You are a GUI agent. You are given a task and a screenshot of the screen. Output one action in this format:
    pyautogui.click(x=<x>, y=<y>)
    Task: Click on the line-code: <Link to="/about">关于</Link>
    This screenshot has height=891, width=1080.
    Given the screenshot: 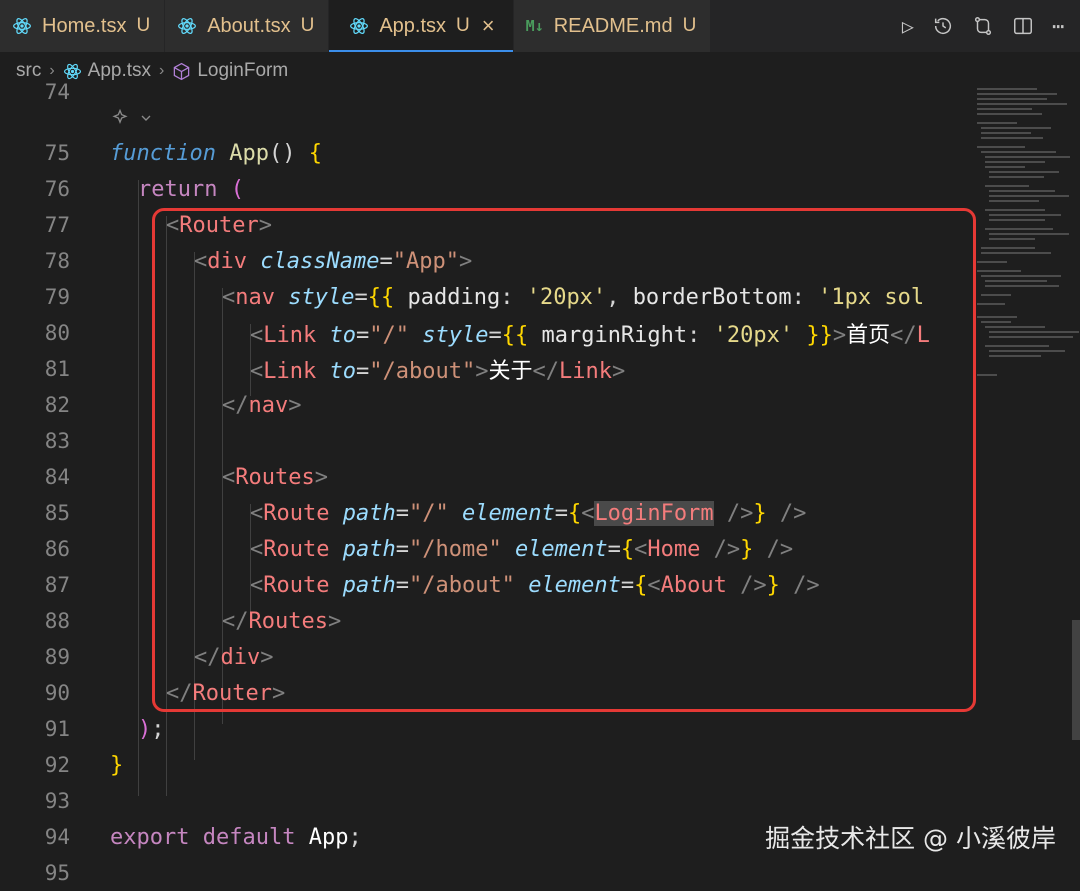 What is the action you would take?
    pyautogui.click(x=437, y=369)
    